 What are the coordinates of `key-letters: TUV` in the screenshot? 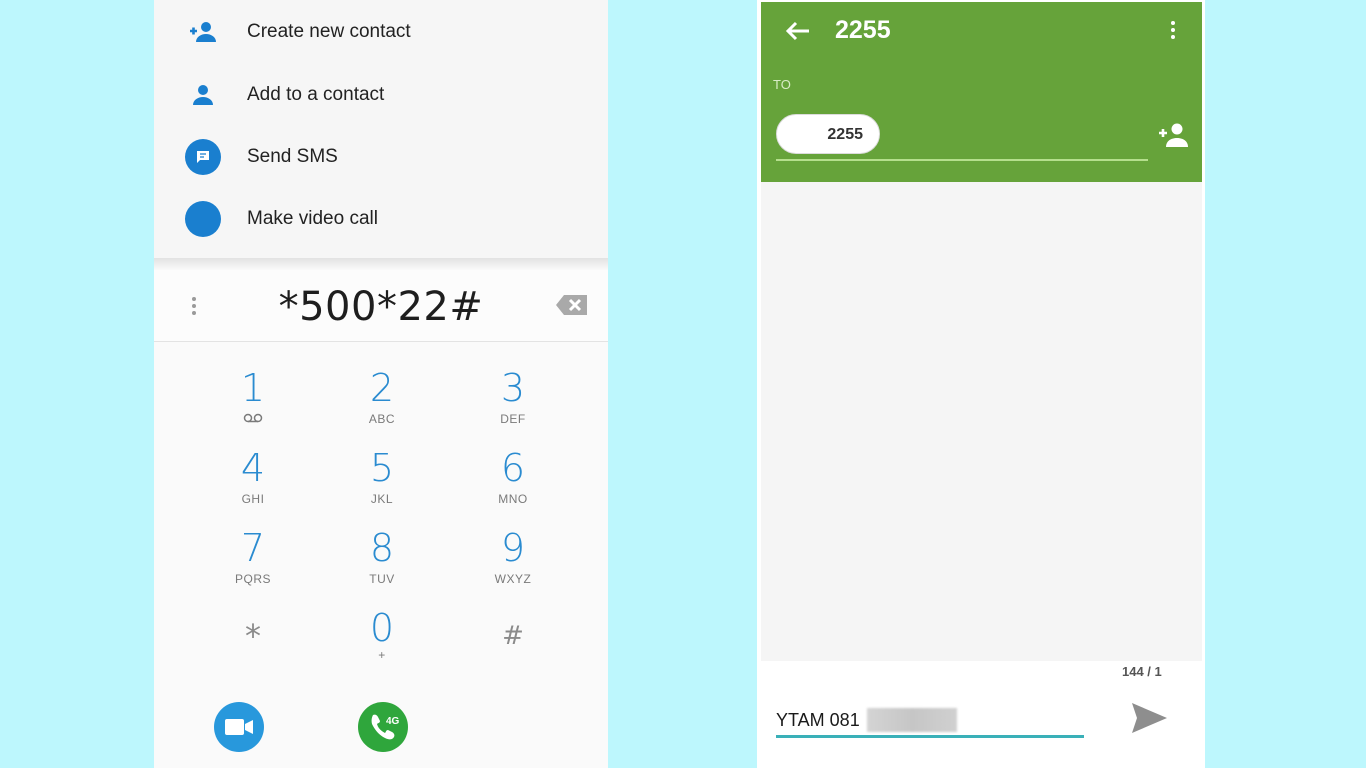 It's located at (382, 579).